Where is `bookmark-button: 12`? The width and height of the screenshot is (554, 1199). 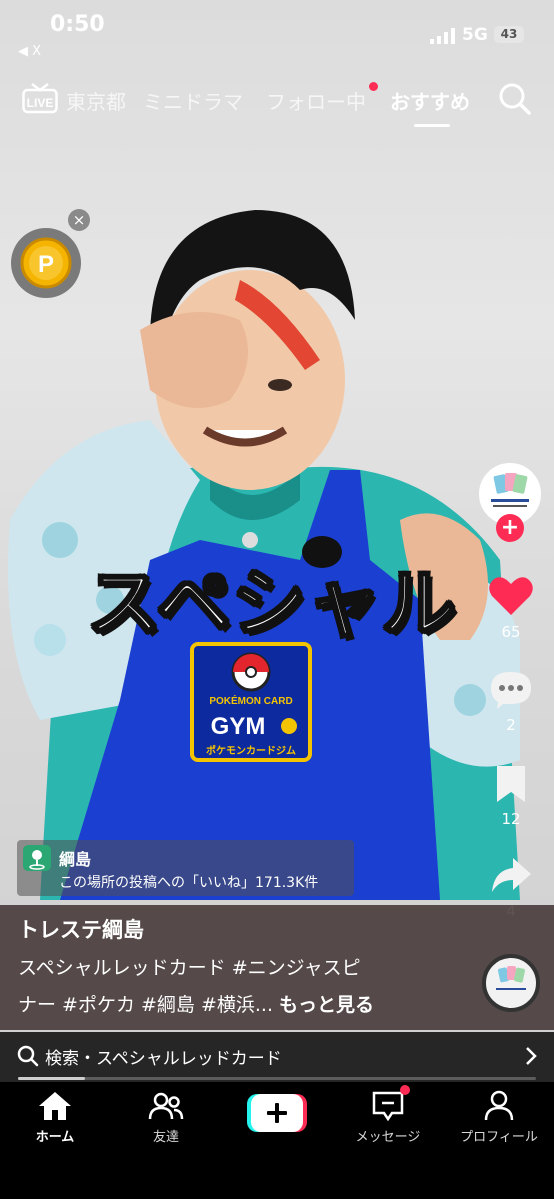 bookmark-button: 12 is located at coordinates (511, 796).